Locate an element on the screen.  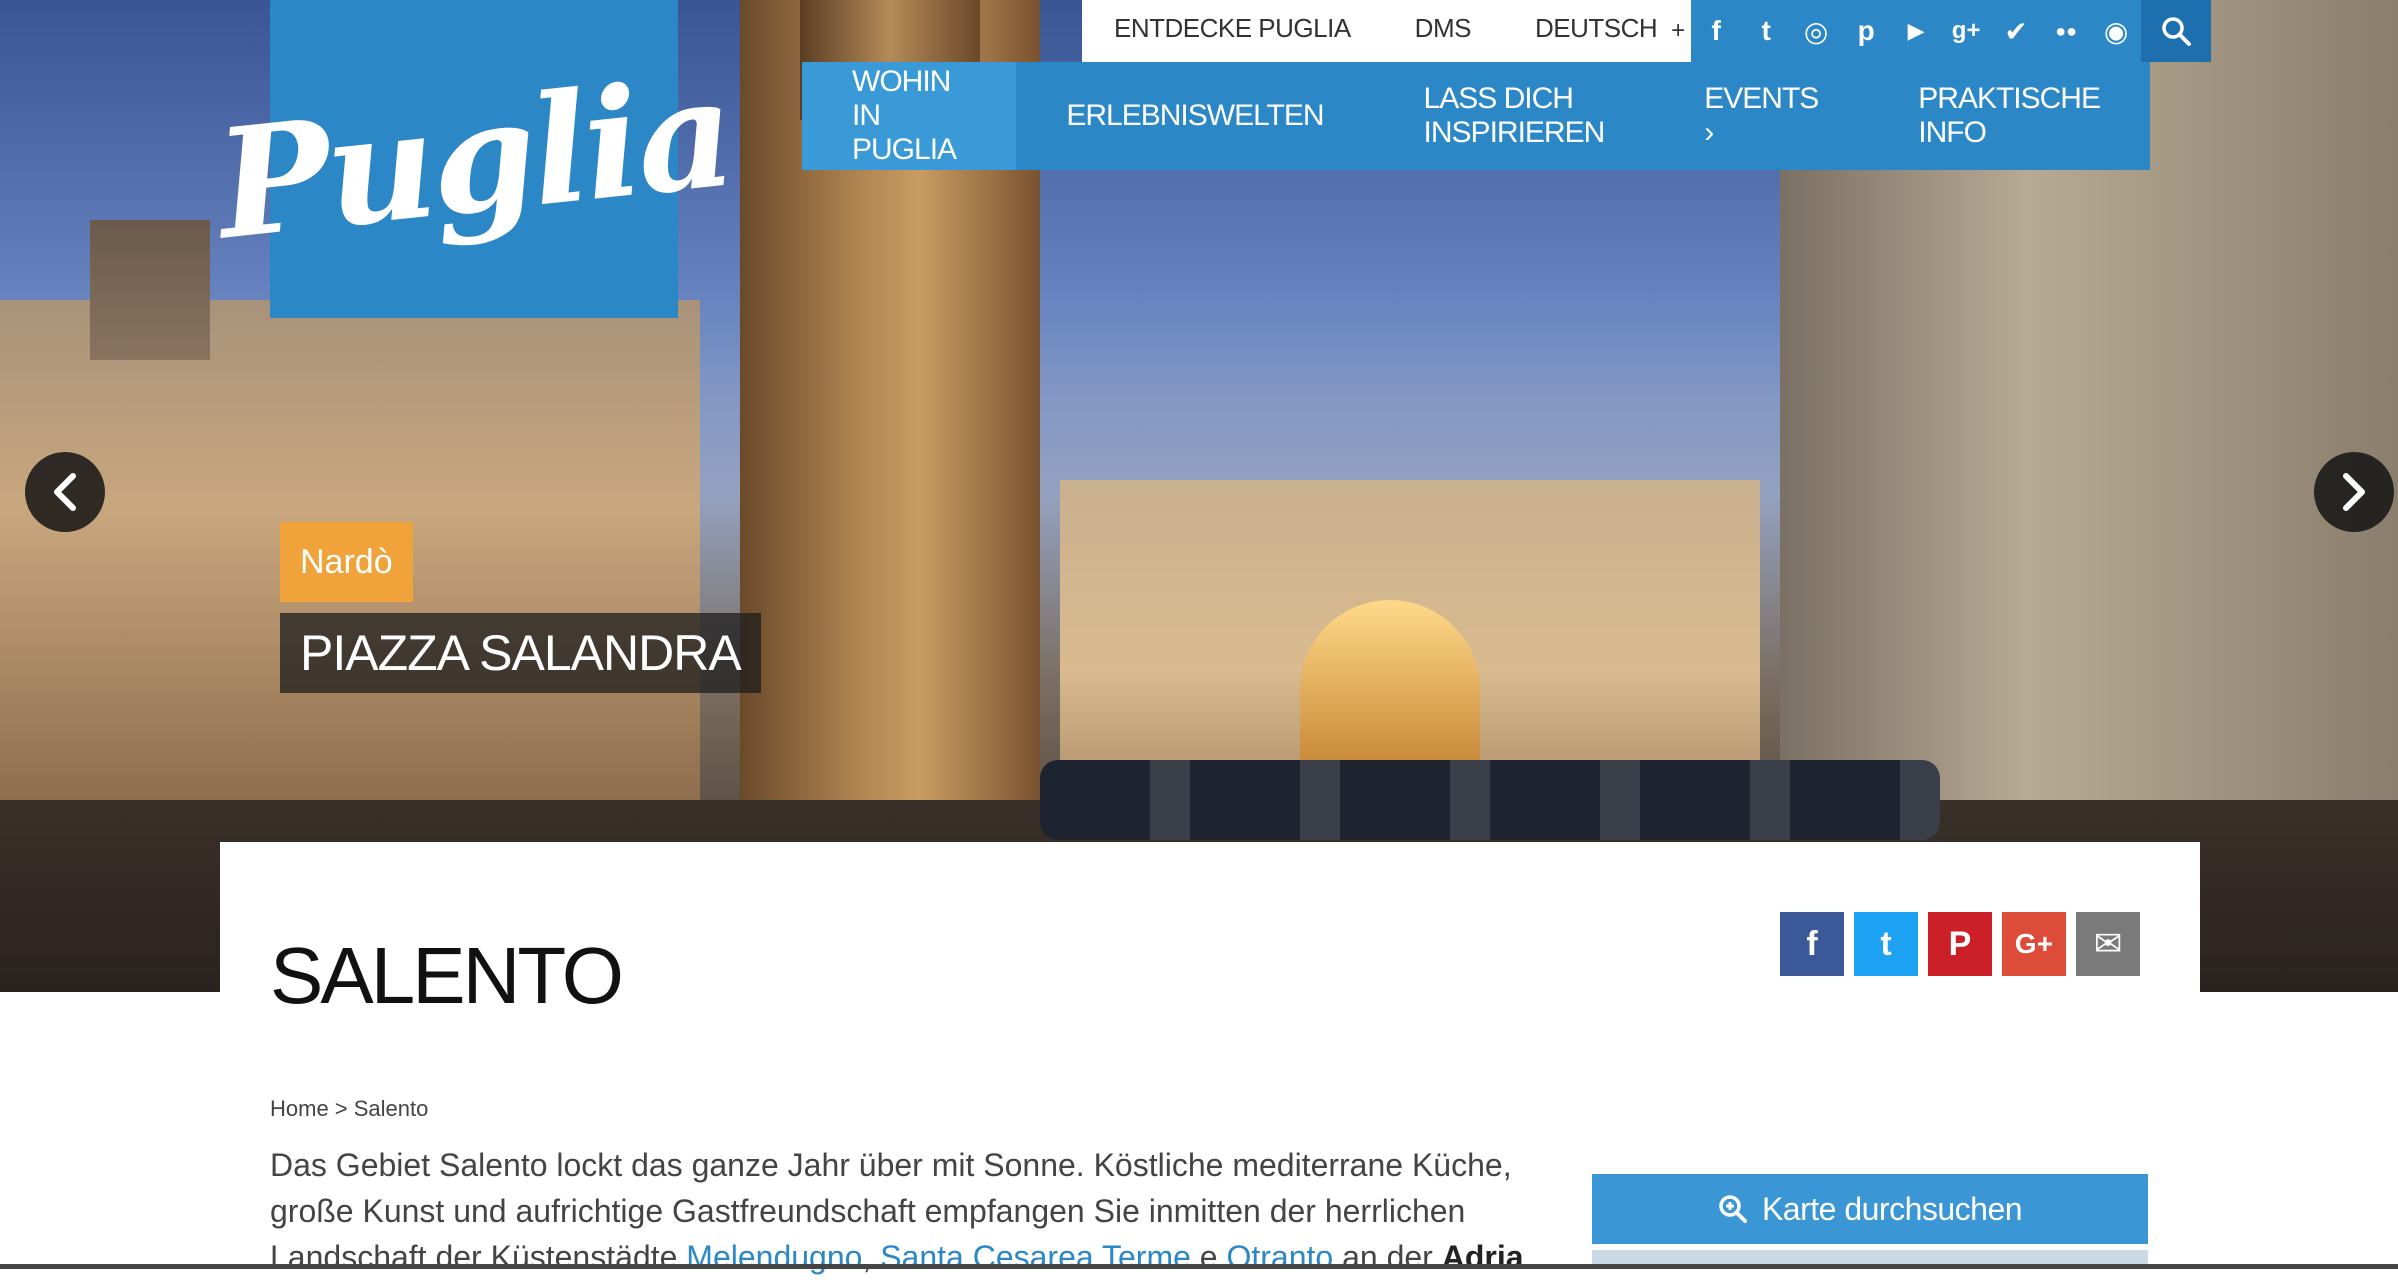
slider-prev-button is located at coordinates (65, 492).